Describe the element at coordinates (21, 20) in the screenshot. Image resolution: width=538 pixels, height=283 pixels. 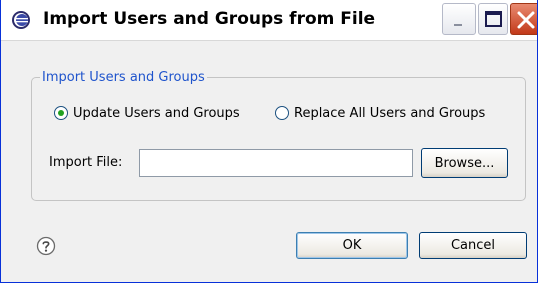
I see `app-icon` at that location.